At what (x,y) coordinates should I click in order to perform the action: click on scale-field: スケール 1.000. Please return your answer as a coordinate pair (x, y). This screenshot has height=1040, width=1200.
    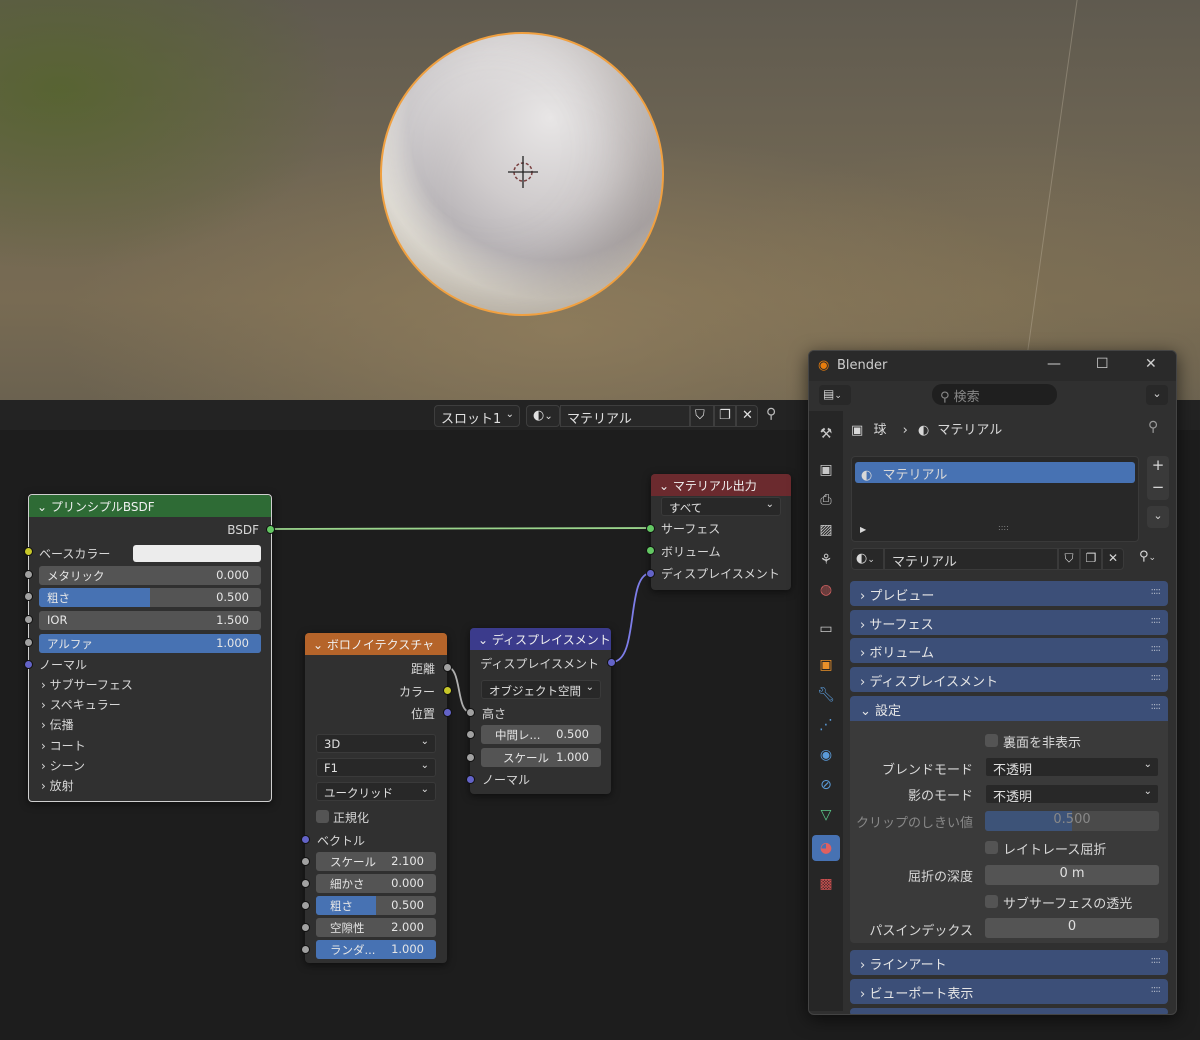
    Looking at the image, I should click on (541, 757).